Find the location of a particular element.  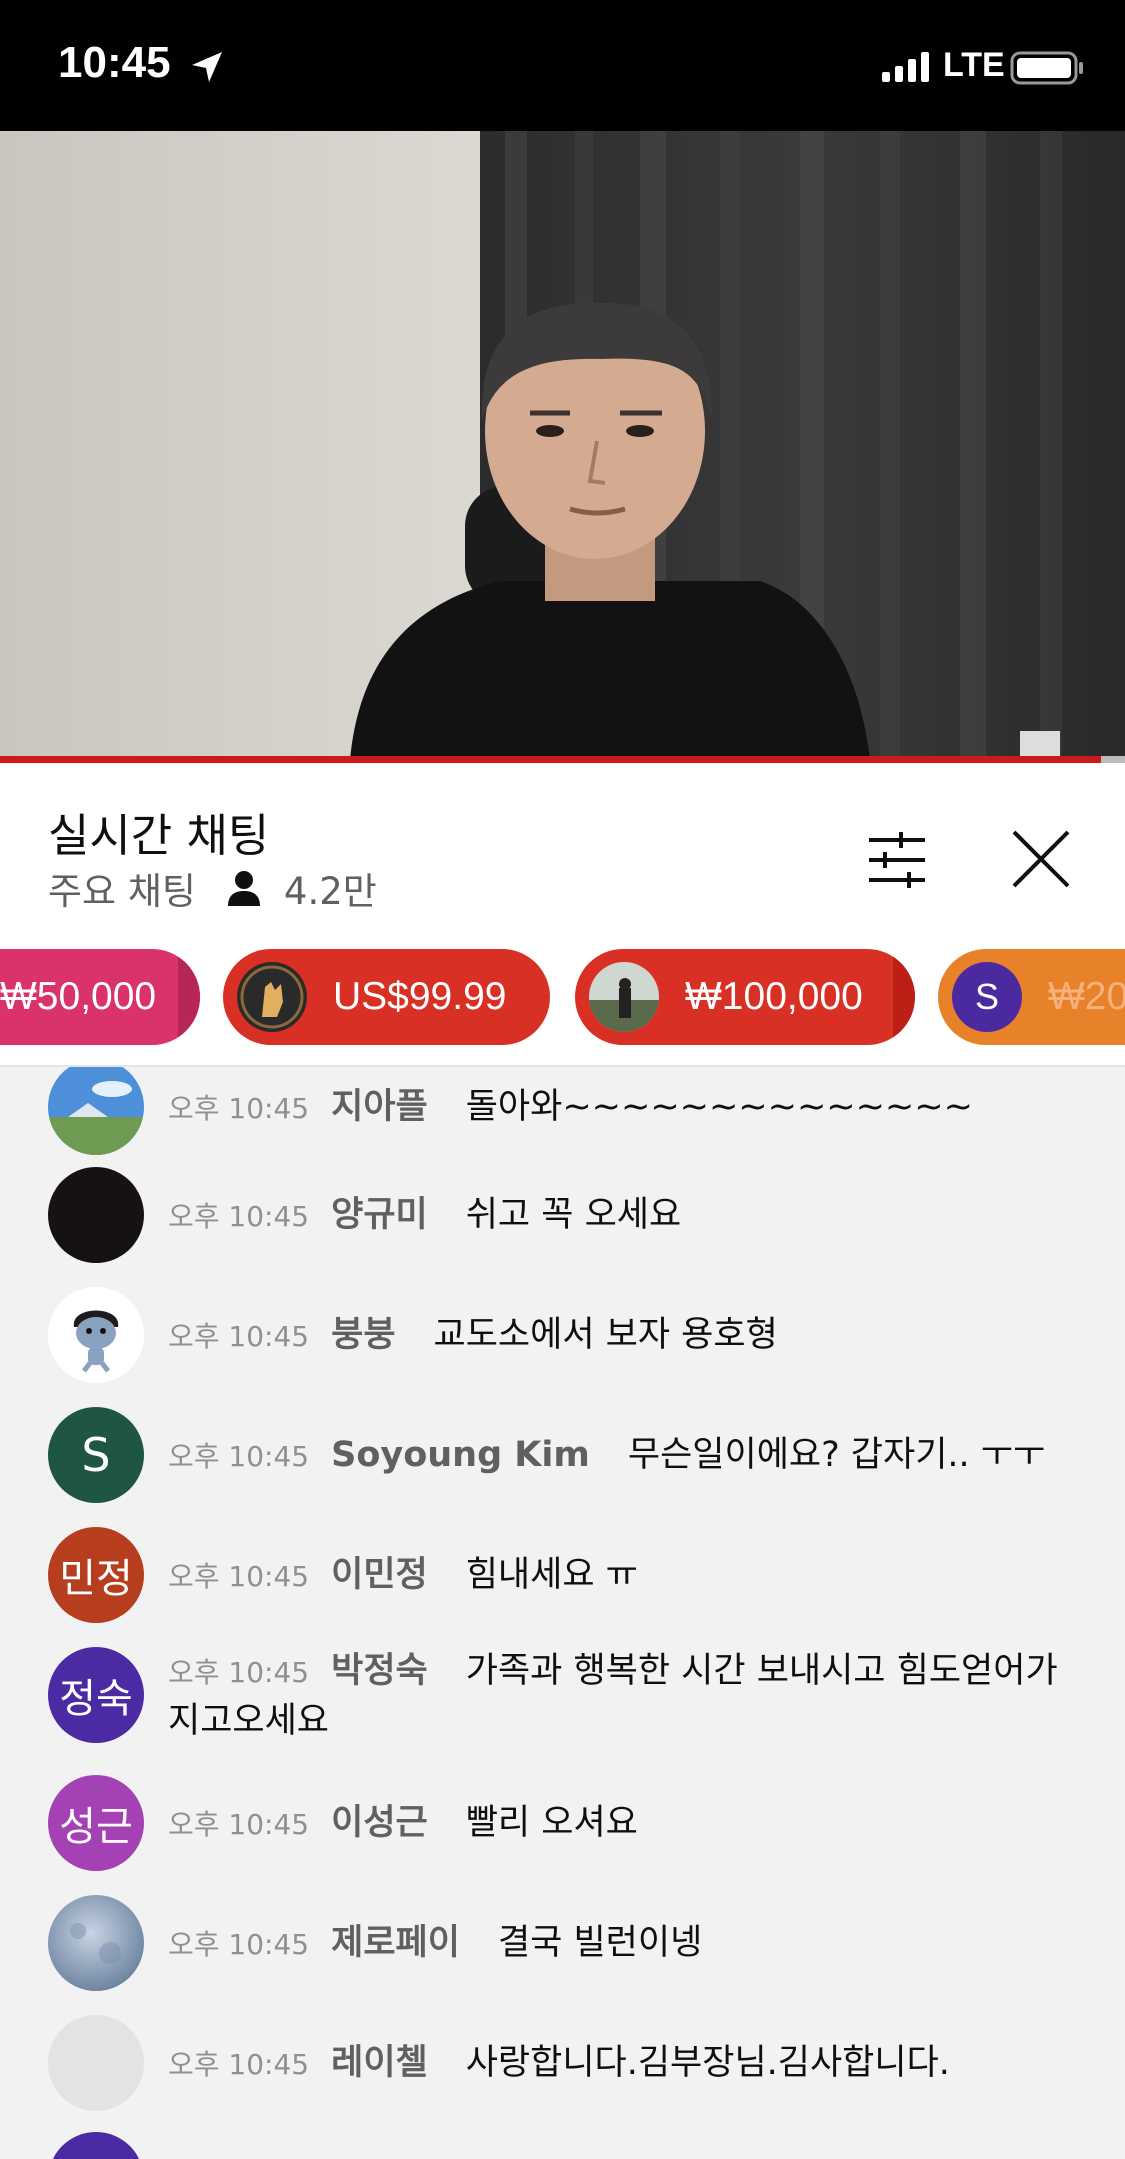

message-author: 붕붕 is located at coordinates (363, 1335).